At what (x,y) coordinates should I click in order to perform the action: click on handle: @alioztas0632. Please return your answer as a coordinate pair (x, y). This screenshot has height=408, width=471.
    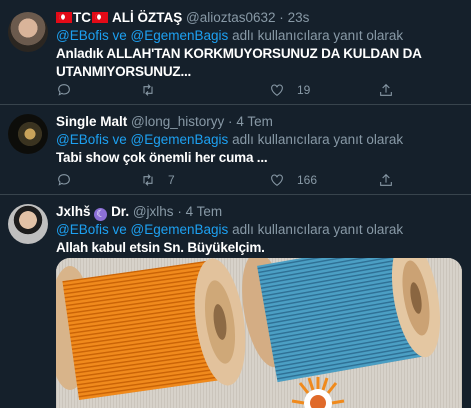
    Looking at the image, I should click on (231, 17).